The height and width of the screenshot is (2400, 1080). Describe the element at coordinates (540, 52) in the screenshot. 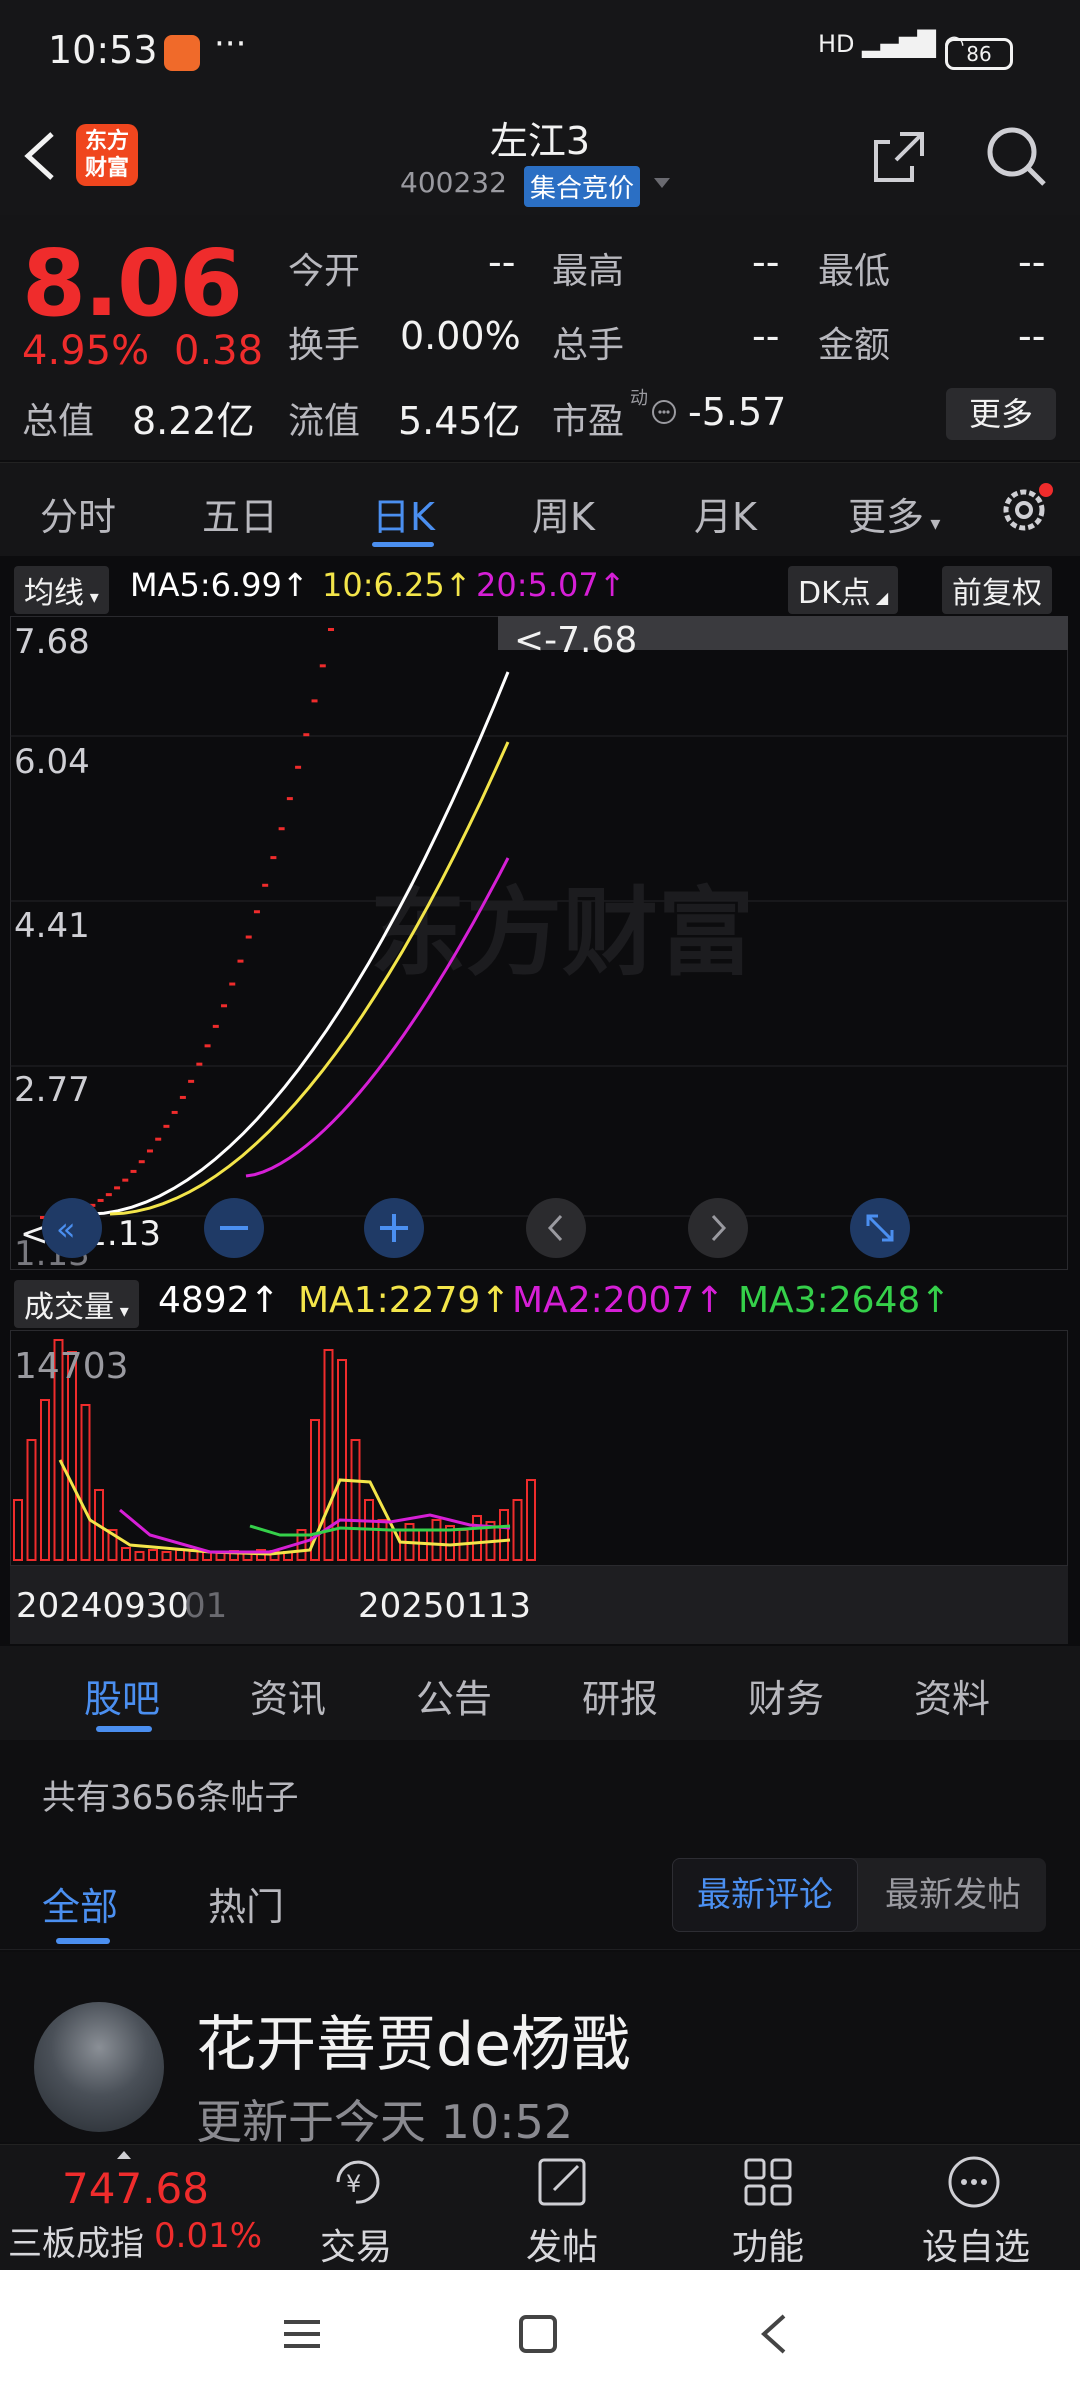

I see `status-bar: 10:53 ··· HD ▂▄▆█ ◠ 86` at that location.